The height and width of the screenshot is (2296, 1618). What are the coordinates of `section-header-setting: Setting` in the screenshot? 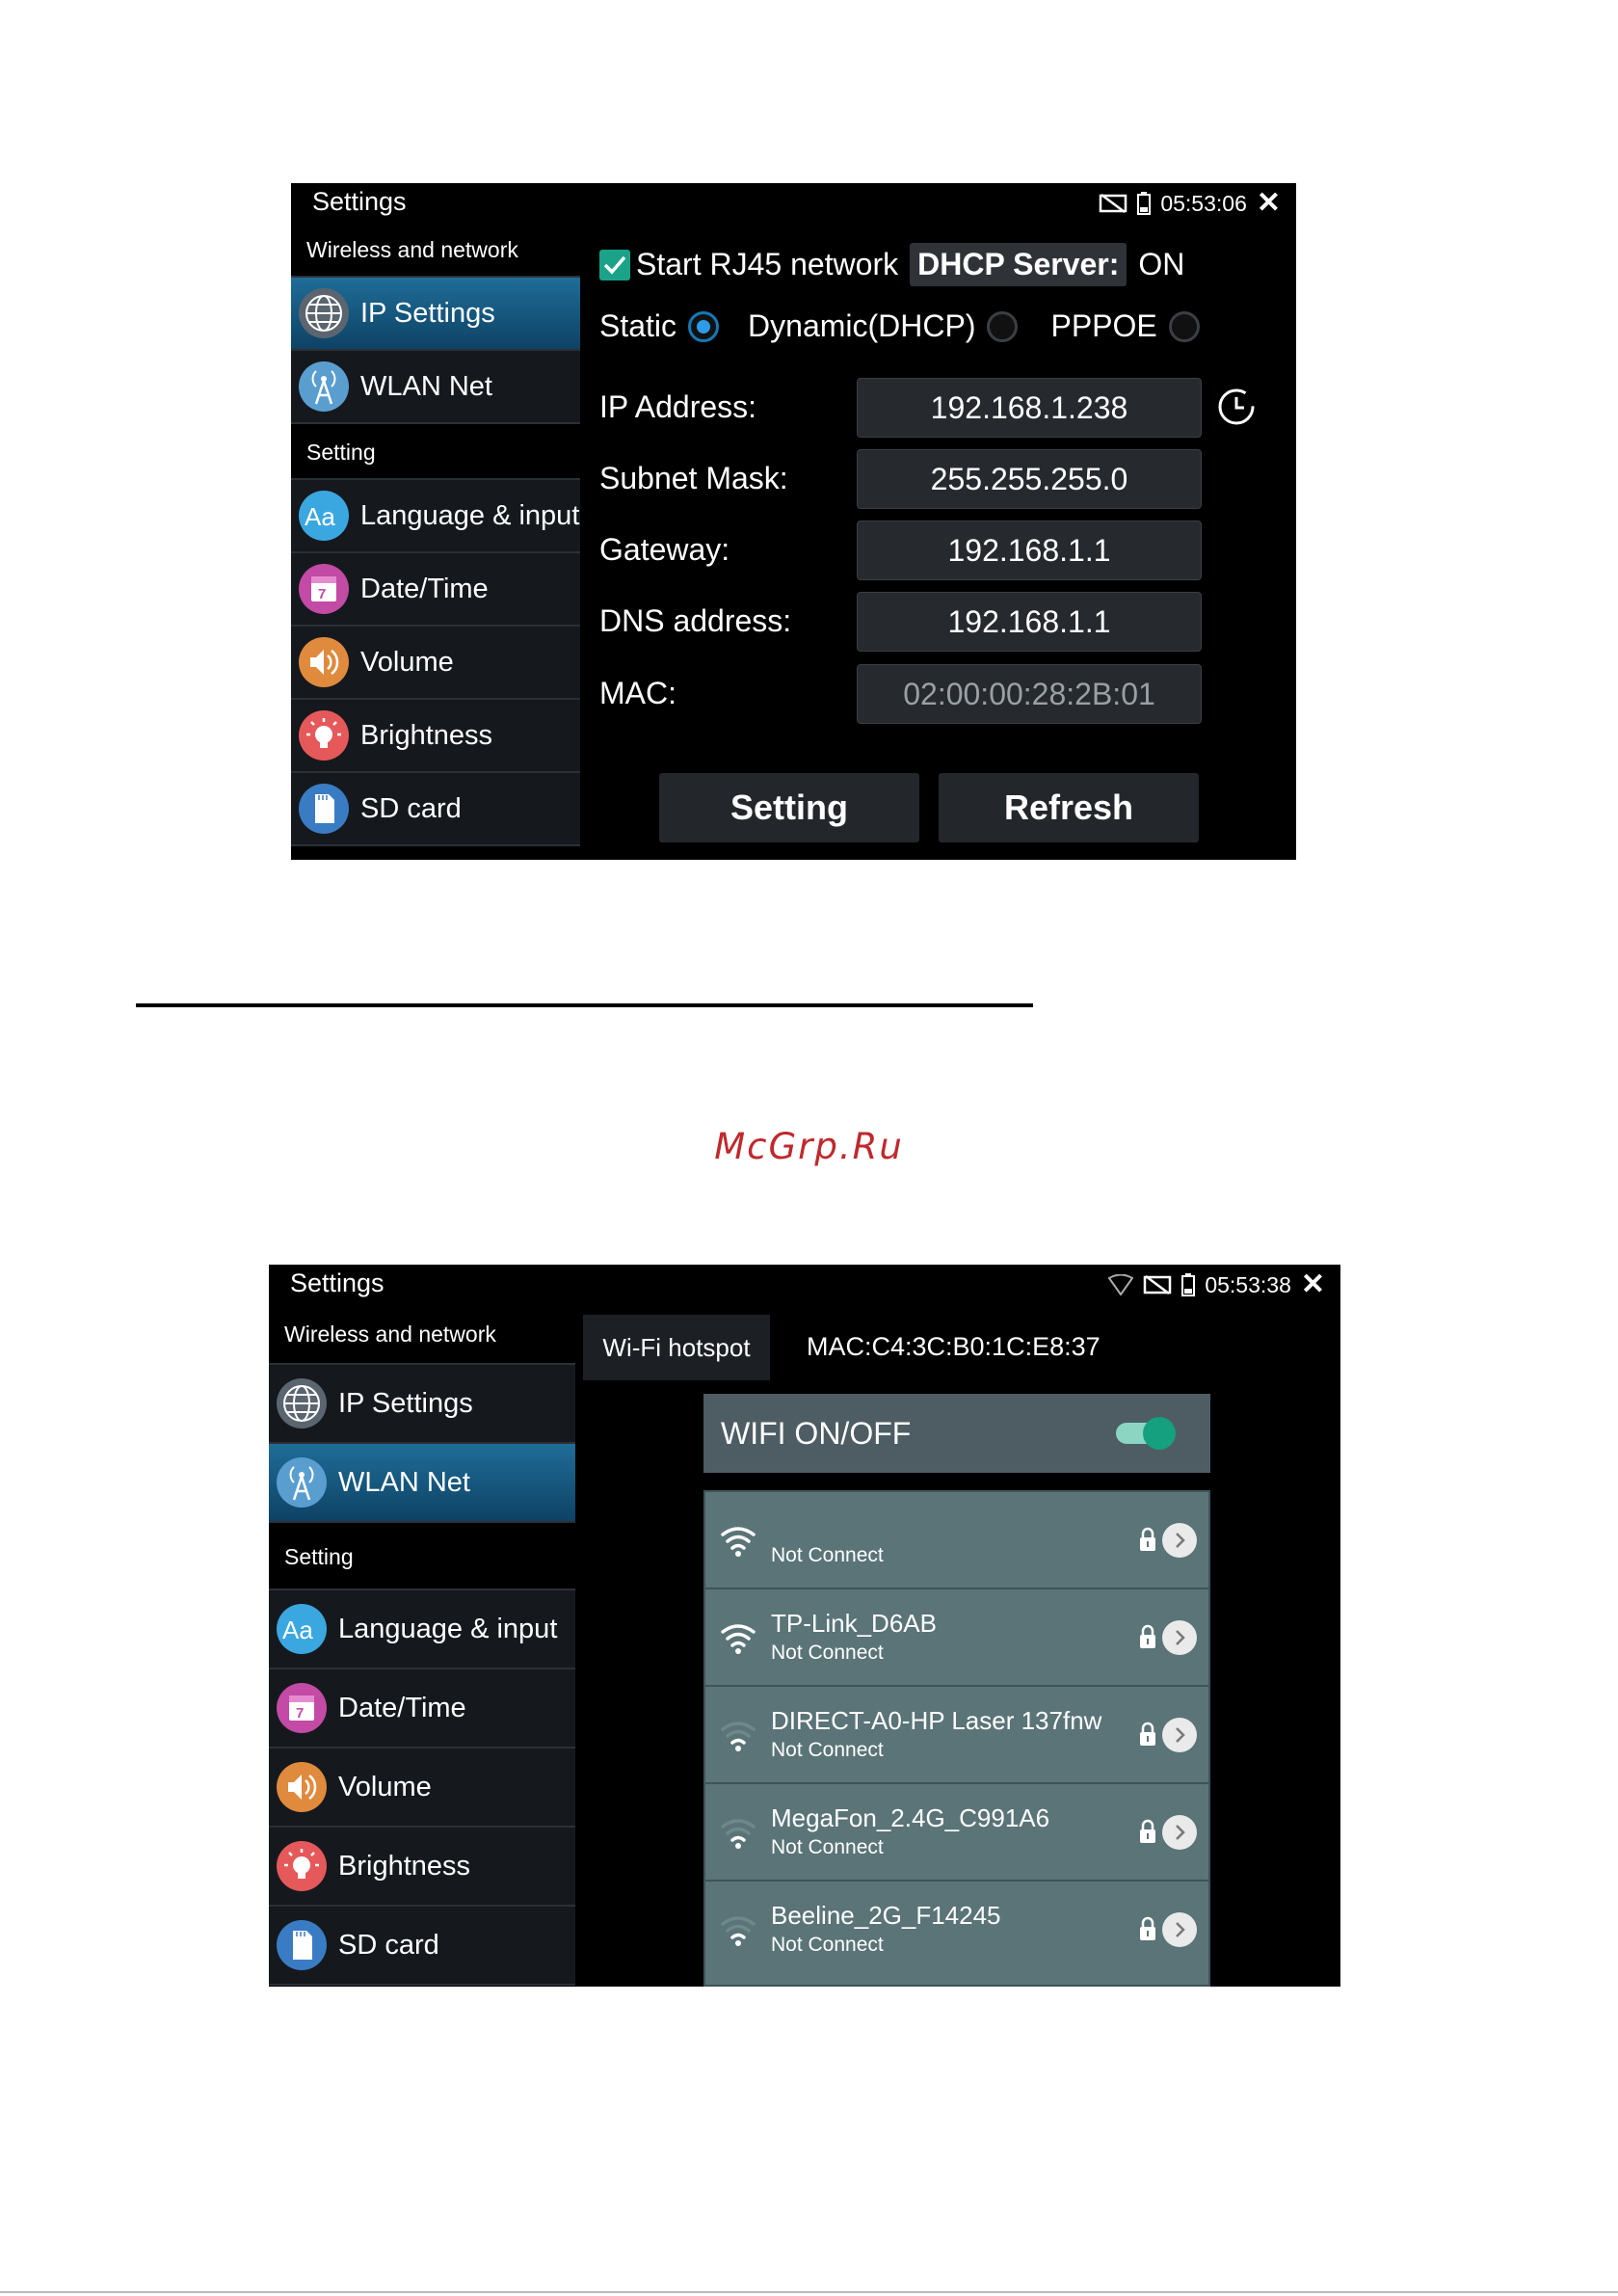 It's located at (422, 1557).